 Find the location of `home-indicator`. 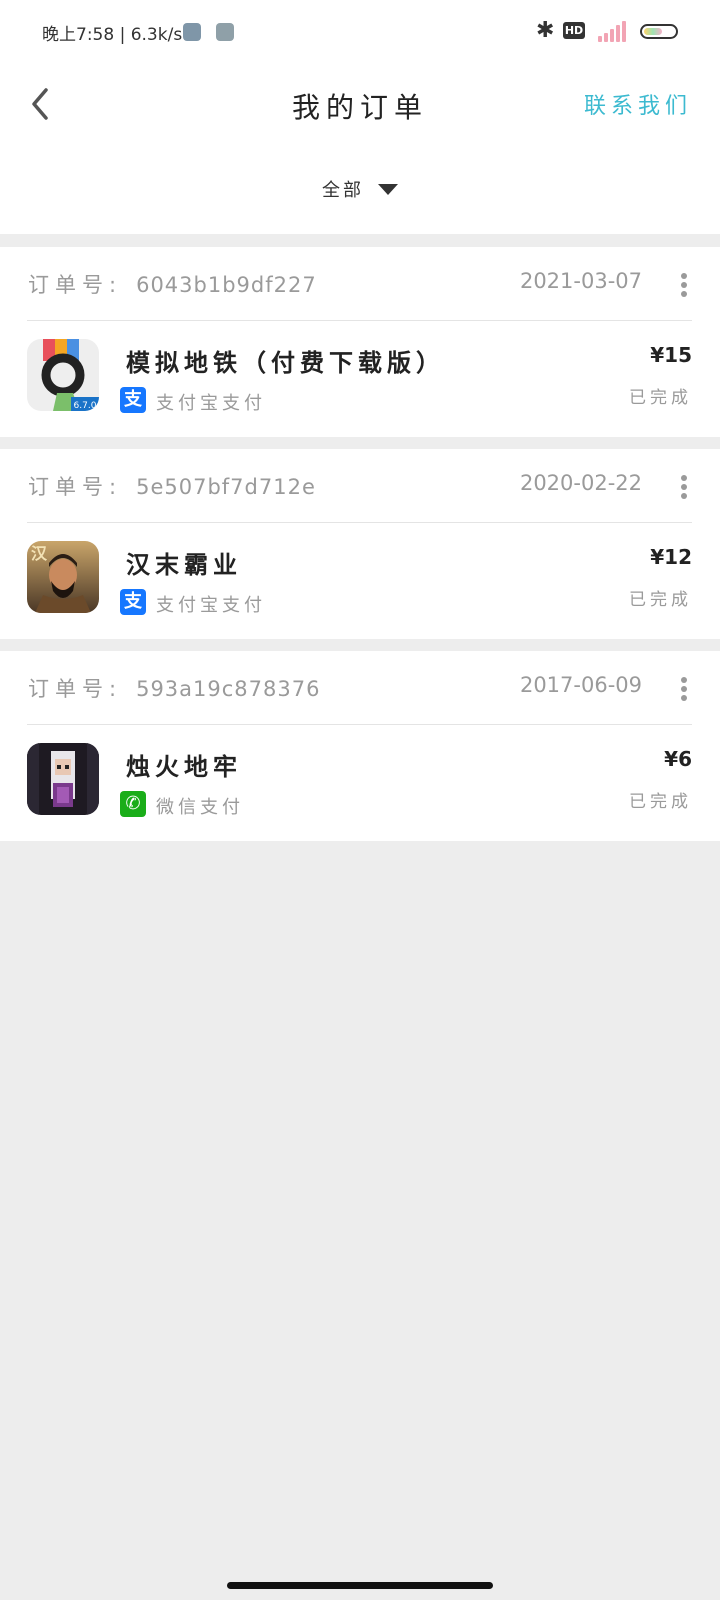

home-indicator is located at coordinates (360, 1585).